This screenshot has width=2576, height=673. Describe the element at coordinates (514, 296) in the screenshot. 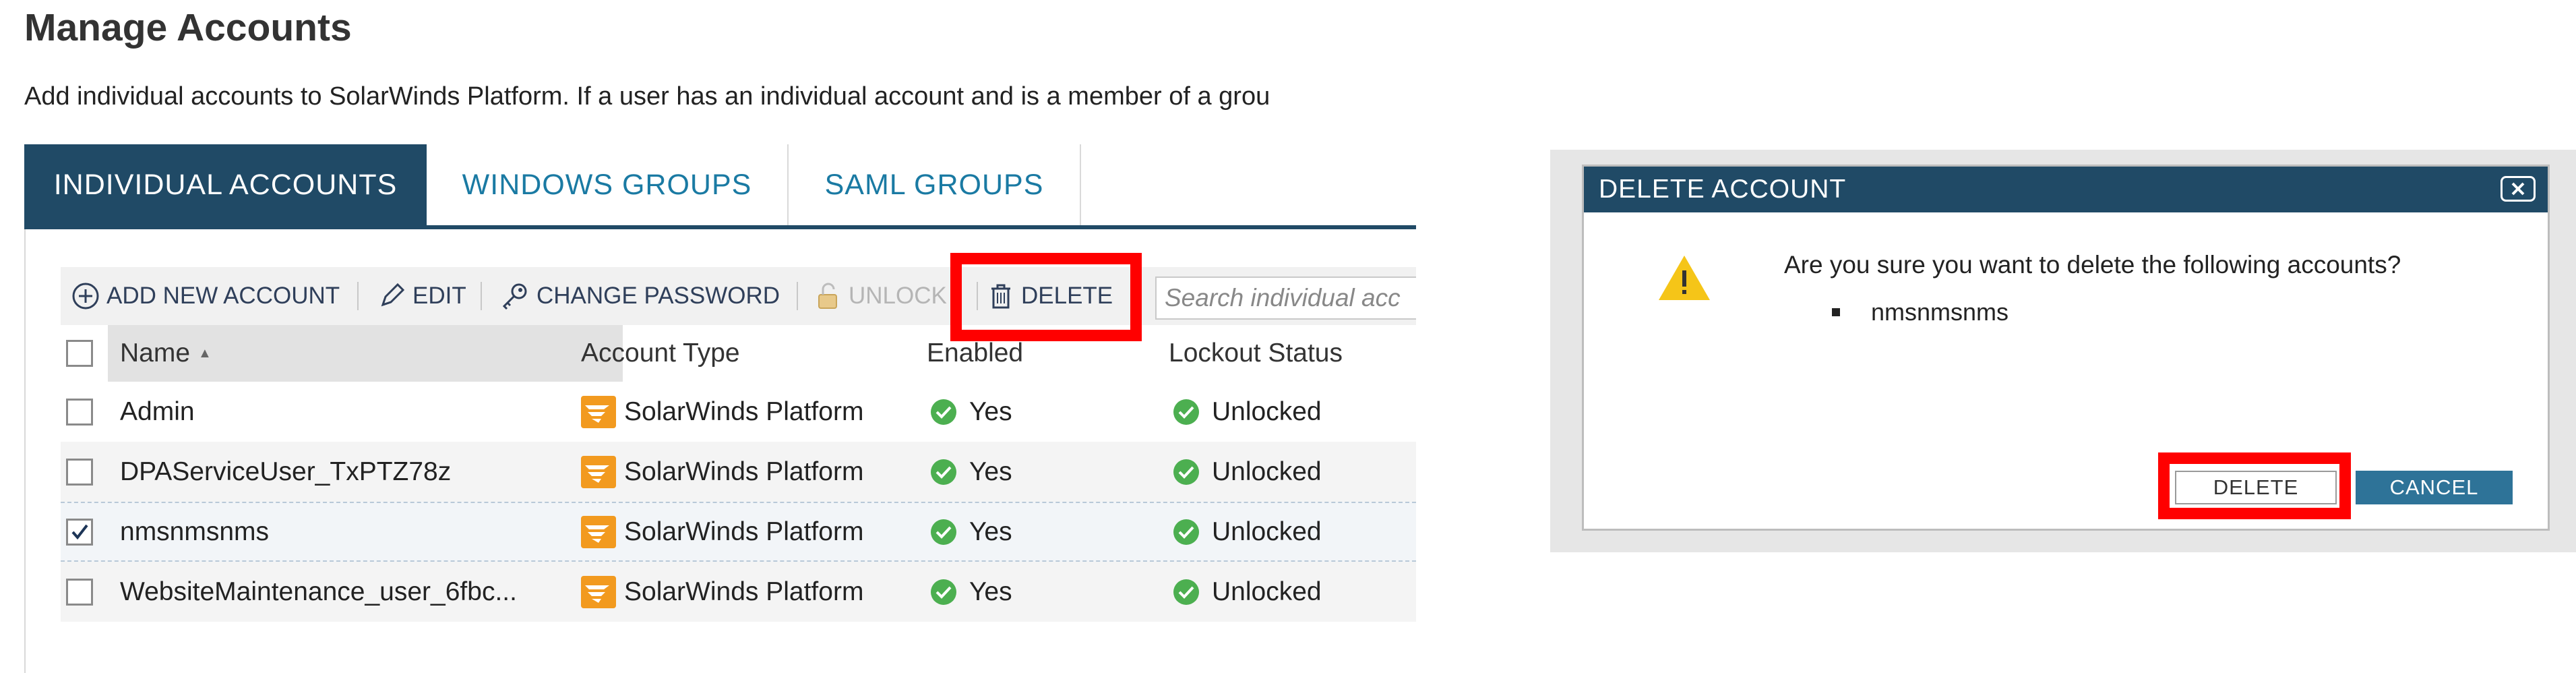

I see `key-icon` at that location.